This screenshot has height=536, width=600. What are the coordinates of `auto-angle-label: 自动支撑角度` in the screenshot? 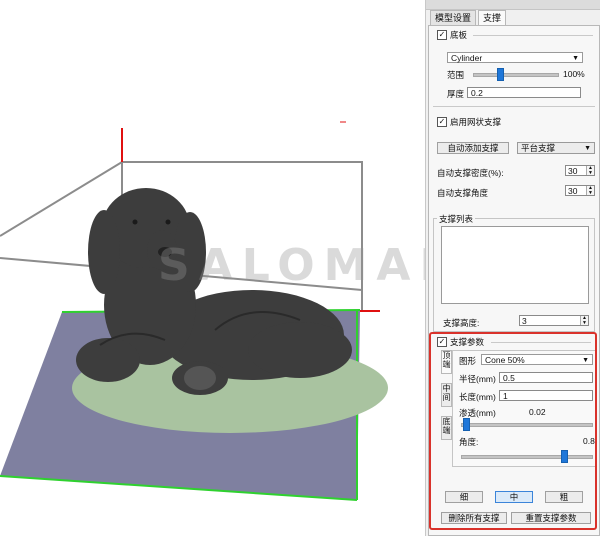 It's located at (463, 193).